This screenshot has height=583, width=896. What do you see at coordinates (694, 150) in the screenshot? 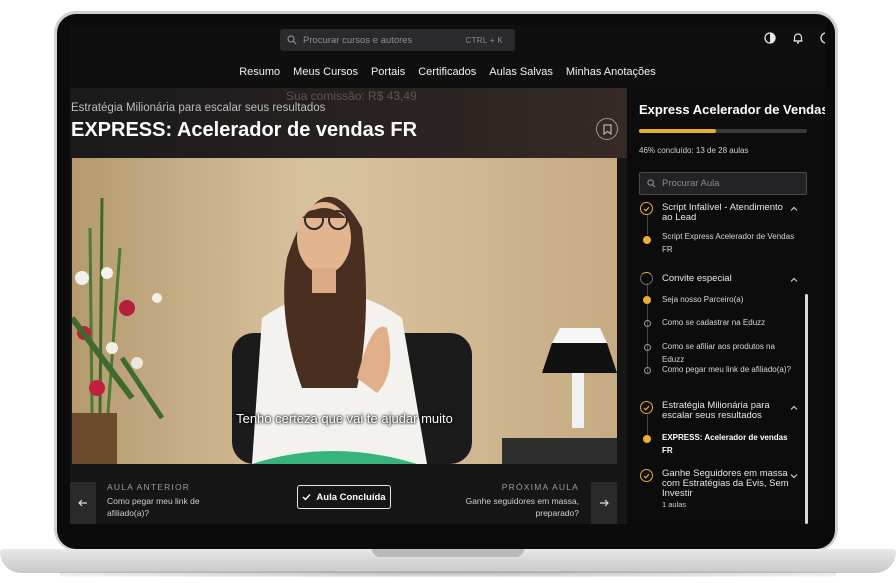
I see `course-progress-text: 46% concluído: 13 de 28 aulas` at bounding box center [694, 150].